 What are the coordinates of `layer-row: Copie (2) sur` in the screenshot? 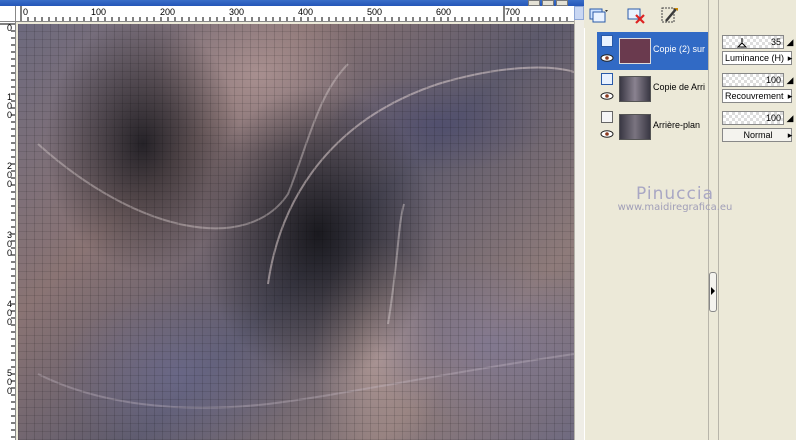 It's located at (653, 51).